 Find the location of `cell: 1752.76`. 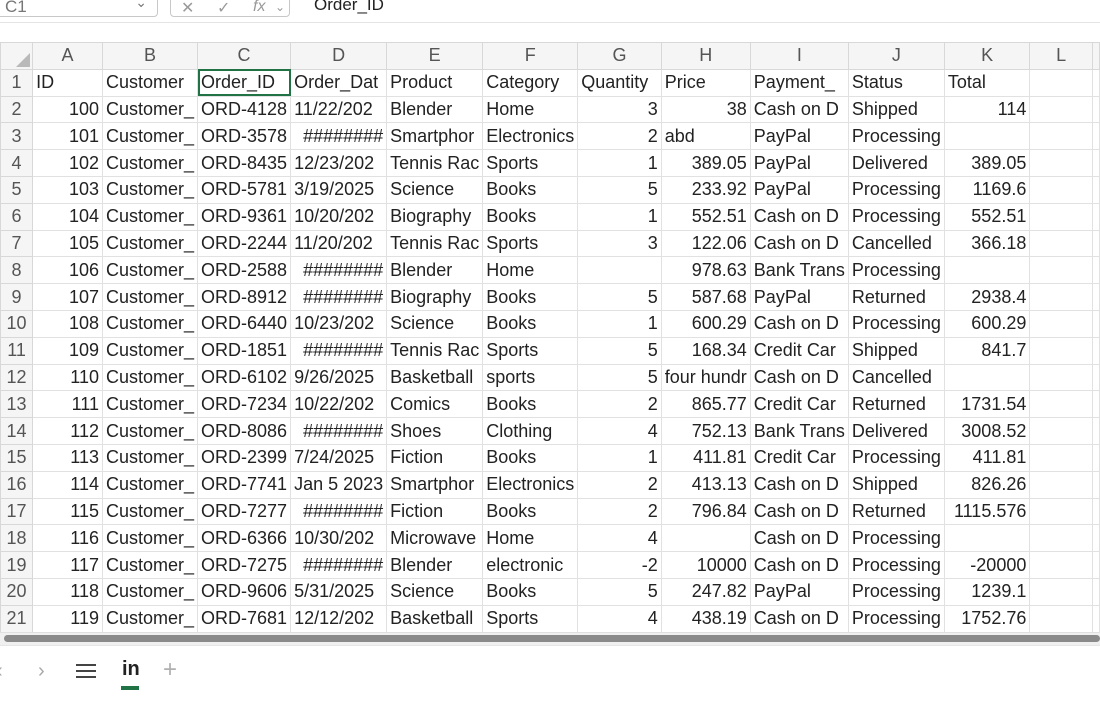

cell: 1752.76 is located at coordinates (987, 618).